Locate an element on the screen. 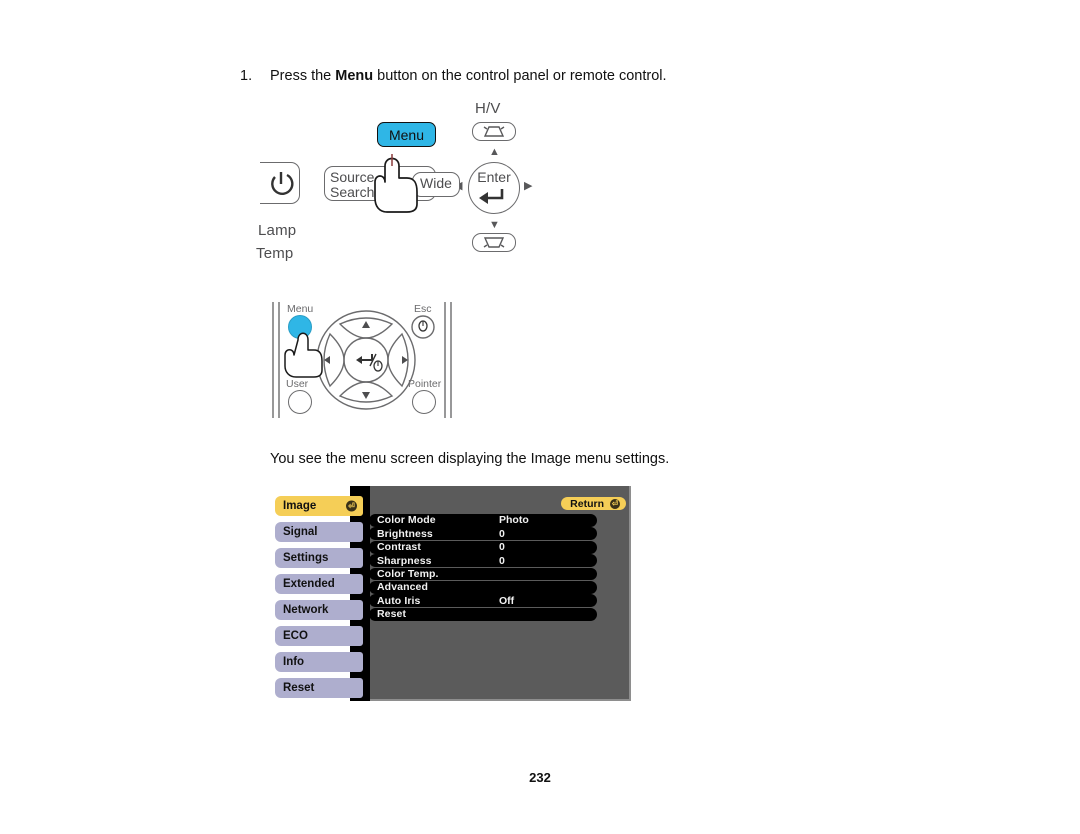  osd-return-label: Return is located at coordinates (587, 503).